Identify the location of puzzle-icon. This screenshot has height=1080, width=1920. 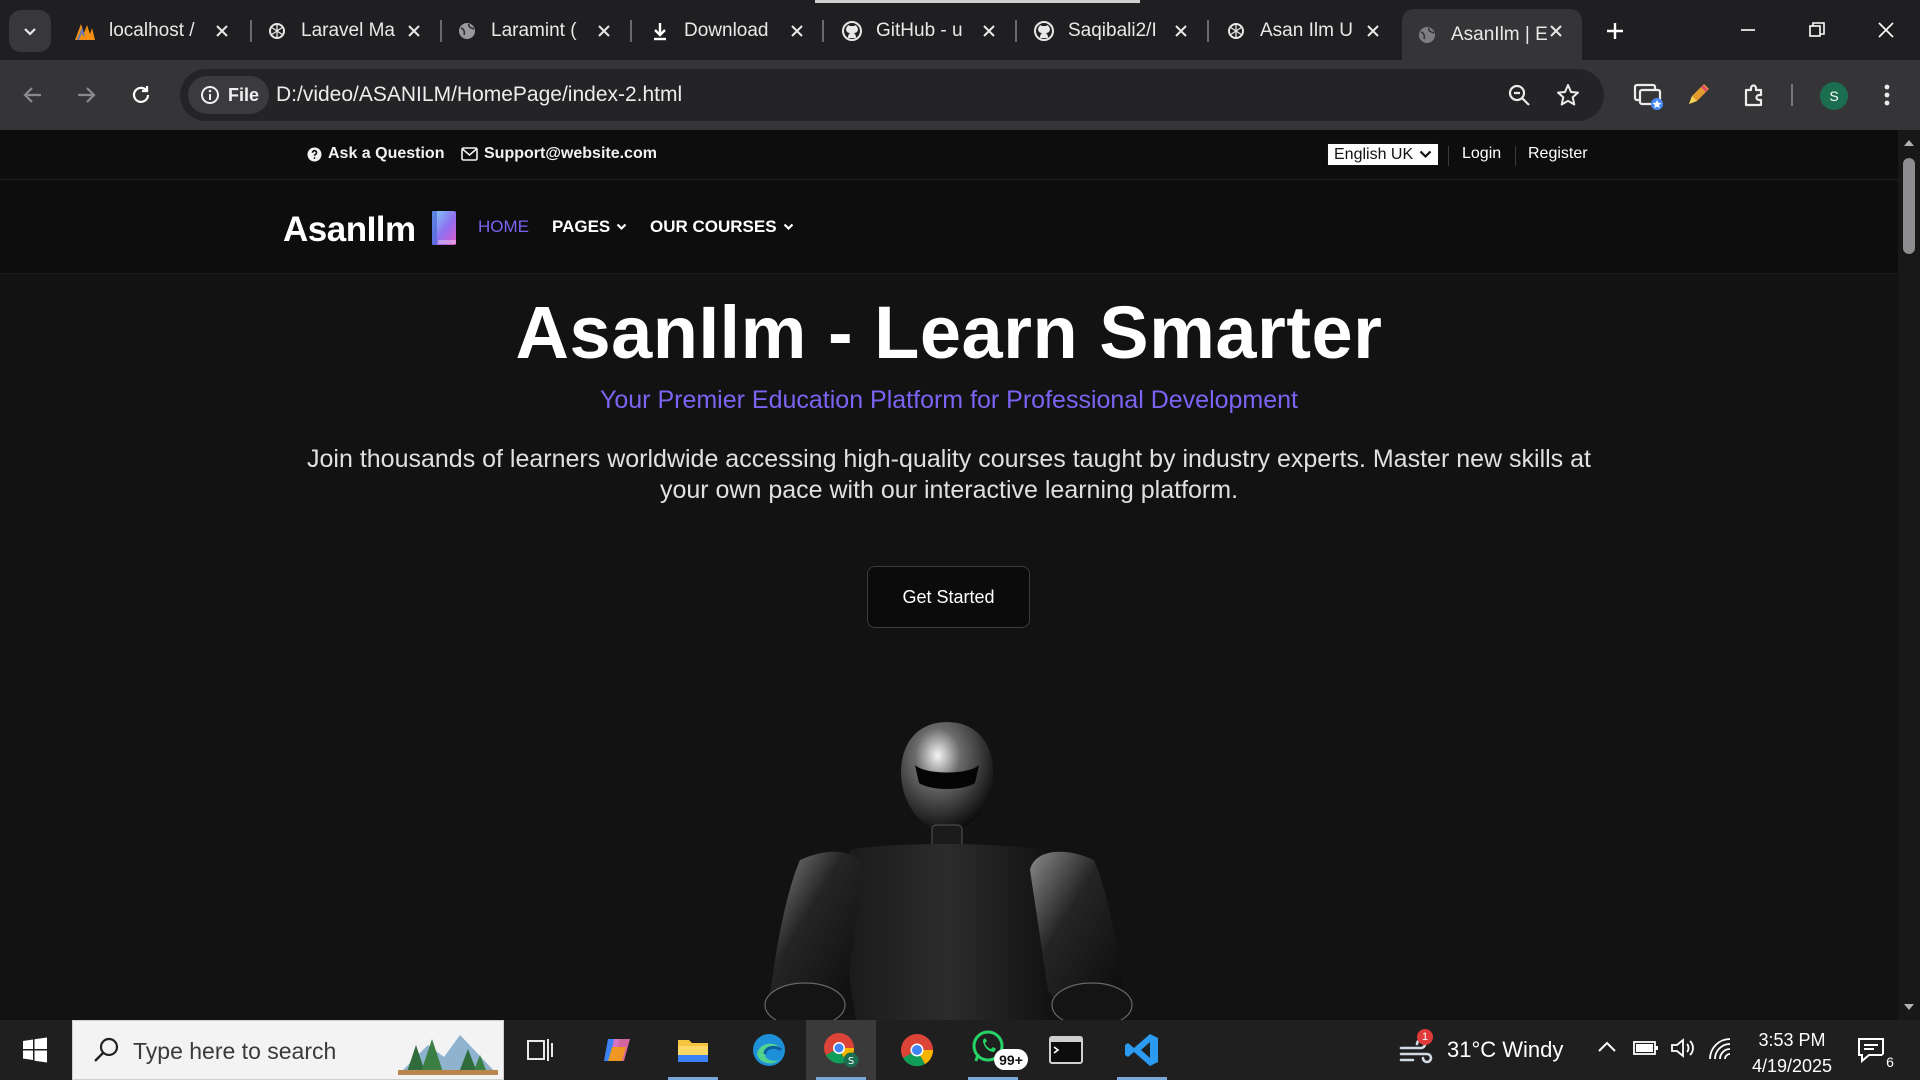
(1753, 95).